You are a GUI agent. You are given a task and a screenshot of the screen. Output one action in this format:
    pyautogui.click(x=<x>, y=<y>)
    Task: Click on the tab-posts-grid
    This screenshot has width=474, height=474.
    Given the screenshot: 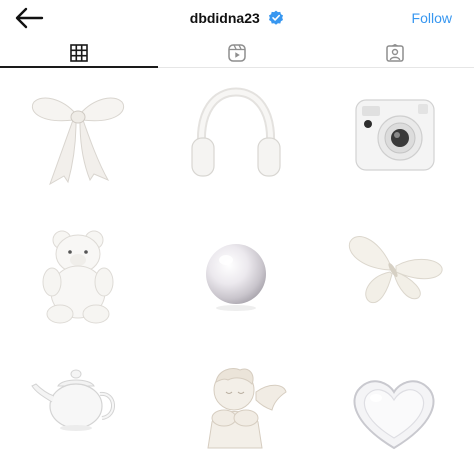 What is the action you would take?
    pyautogui.click(x=79, y=53)
    